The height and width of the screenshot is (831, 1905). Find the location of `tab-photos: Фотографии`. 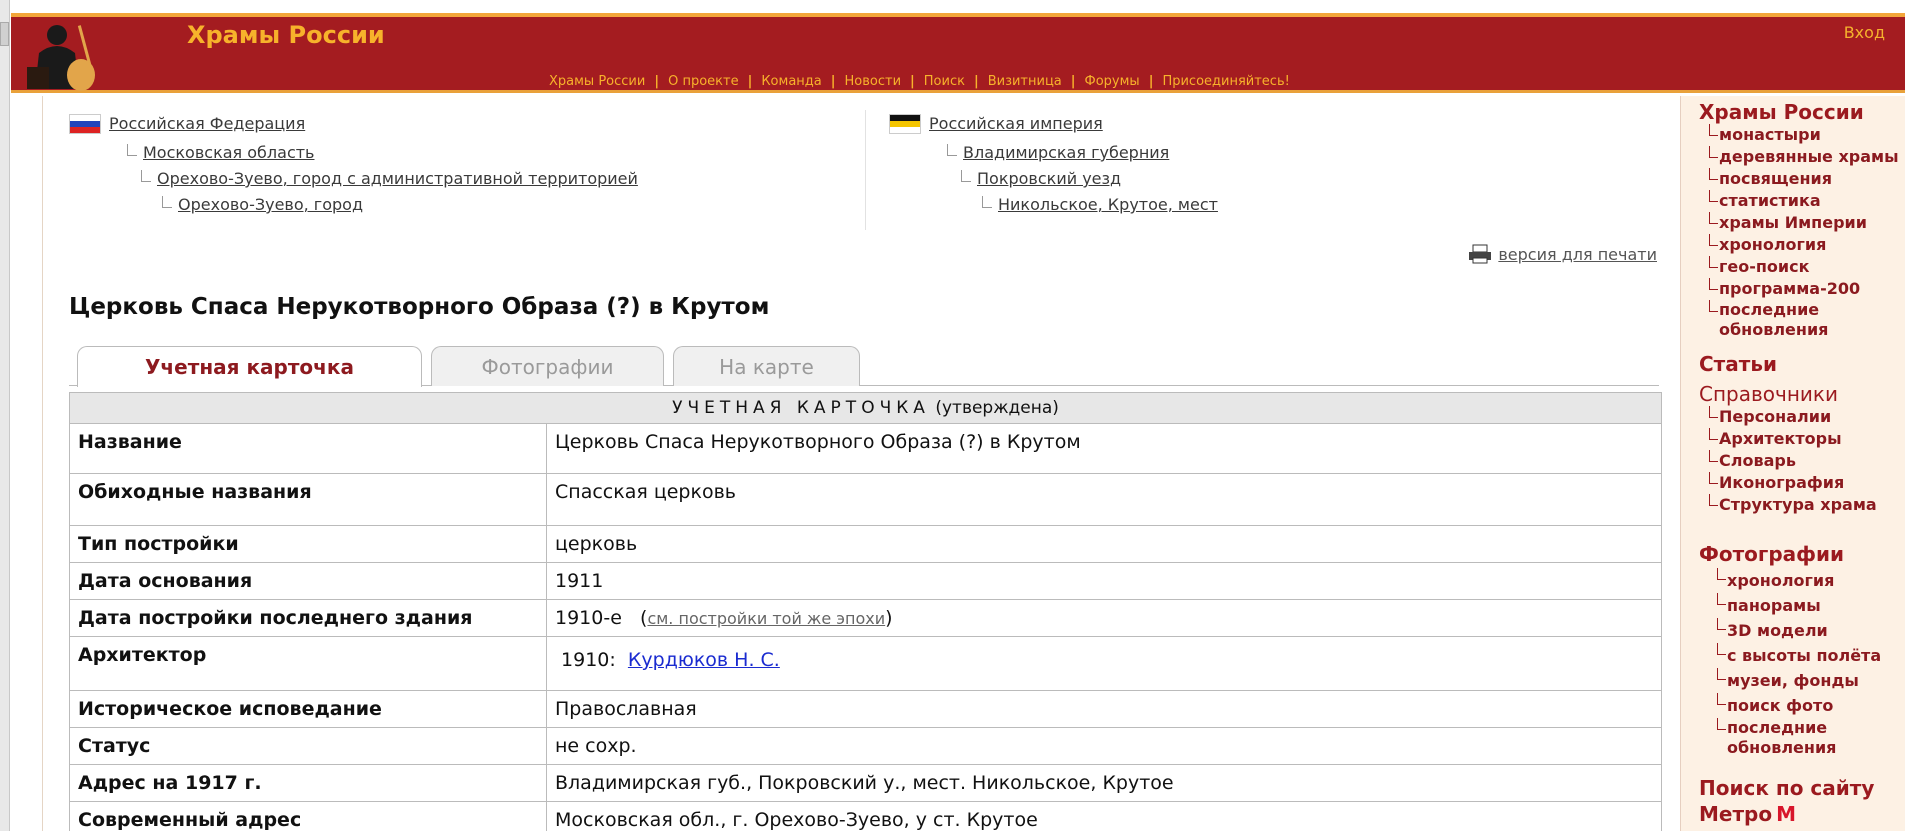

tab-photos: Фотографии is located at coordinates (547, 366).